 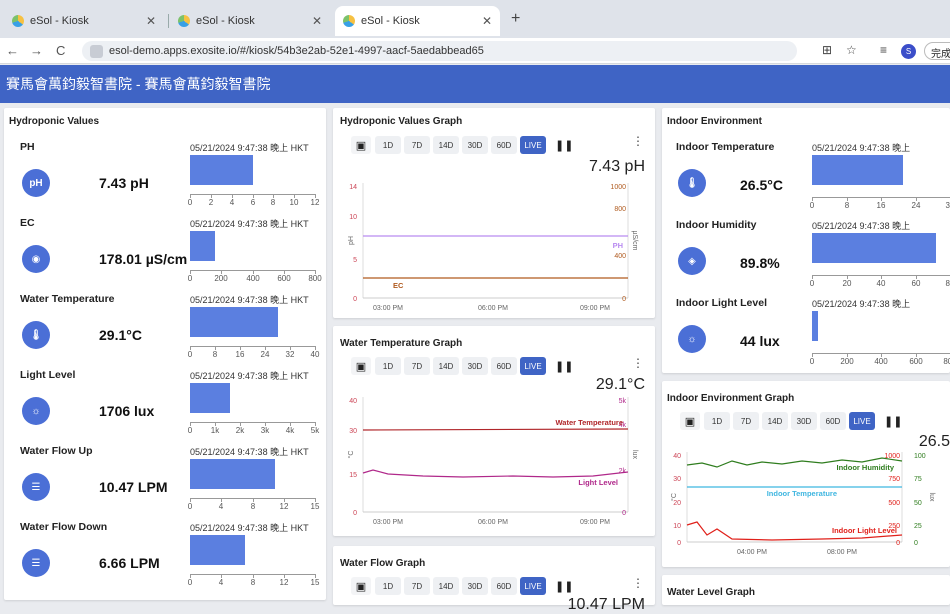 What do you see at coordinates (937, 51) in the screenshot?
I see `done-button: 完成` at bounding box center [937, 51].